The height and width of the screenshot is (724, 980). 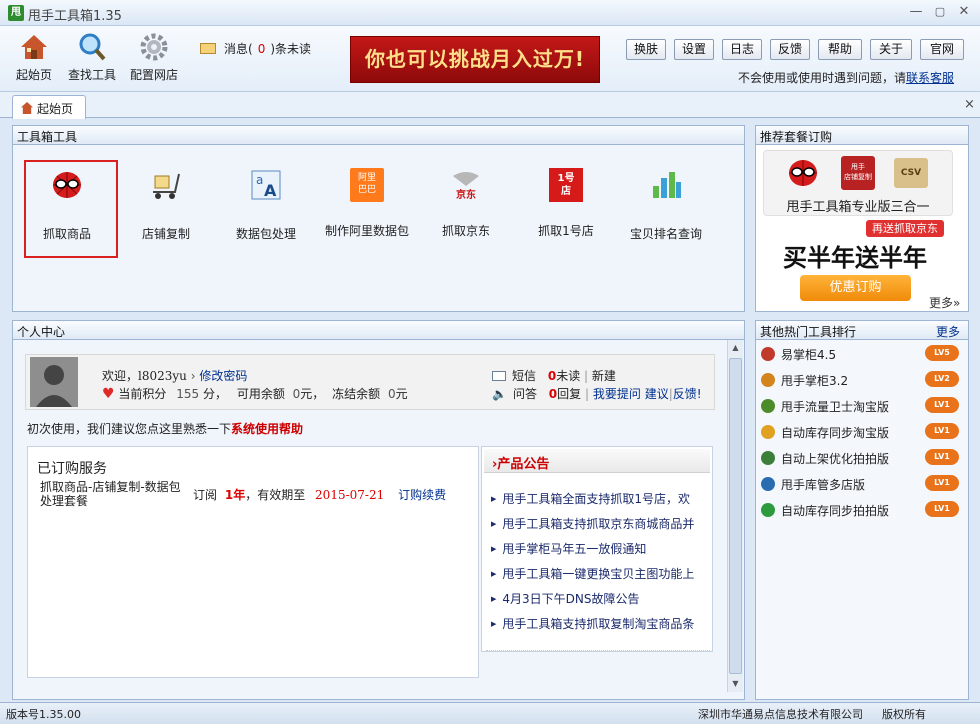 I want to click on tool-grab-jd: 京东 抓取京东, so click(x=466, y=203).